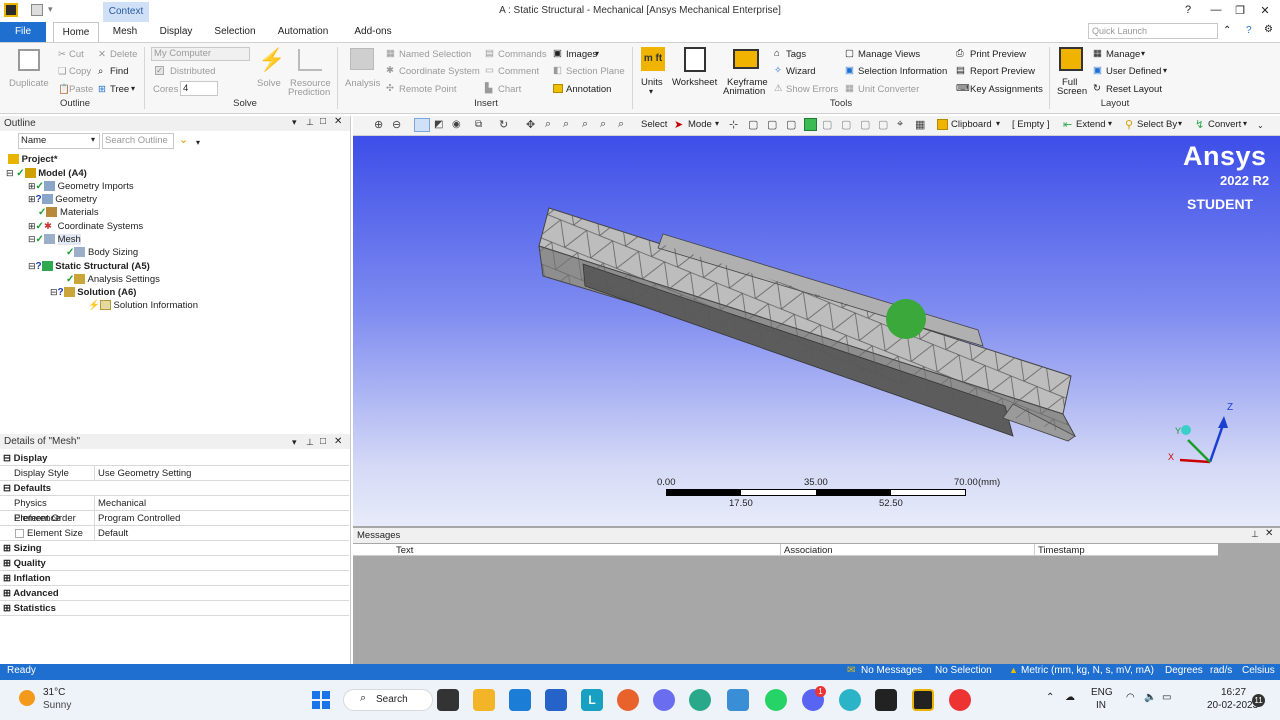 The width and height of the screenshot is (1280, 720). What do you see at coordinates (183, 139) in the screenshot?
I see `filter-chevron-icon: ⌄` at bounding box center [183, 139].